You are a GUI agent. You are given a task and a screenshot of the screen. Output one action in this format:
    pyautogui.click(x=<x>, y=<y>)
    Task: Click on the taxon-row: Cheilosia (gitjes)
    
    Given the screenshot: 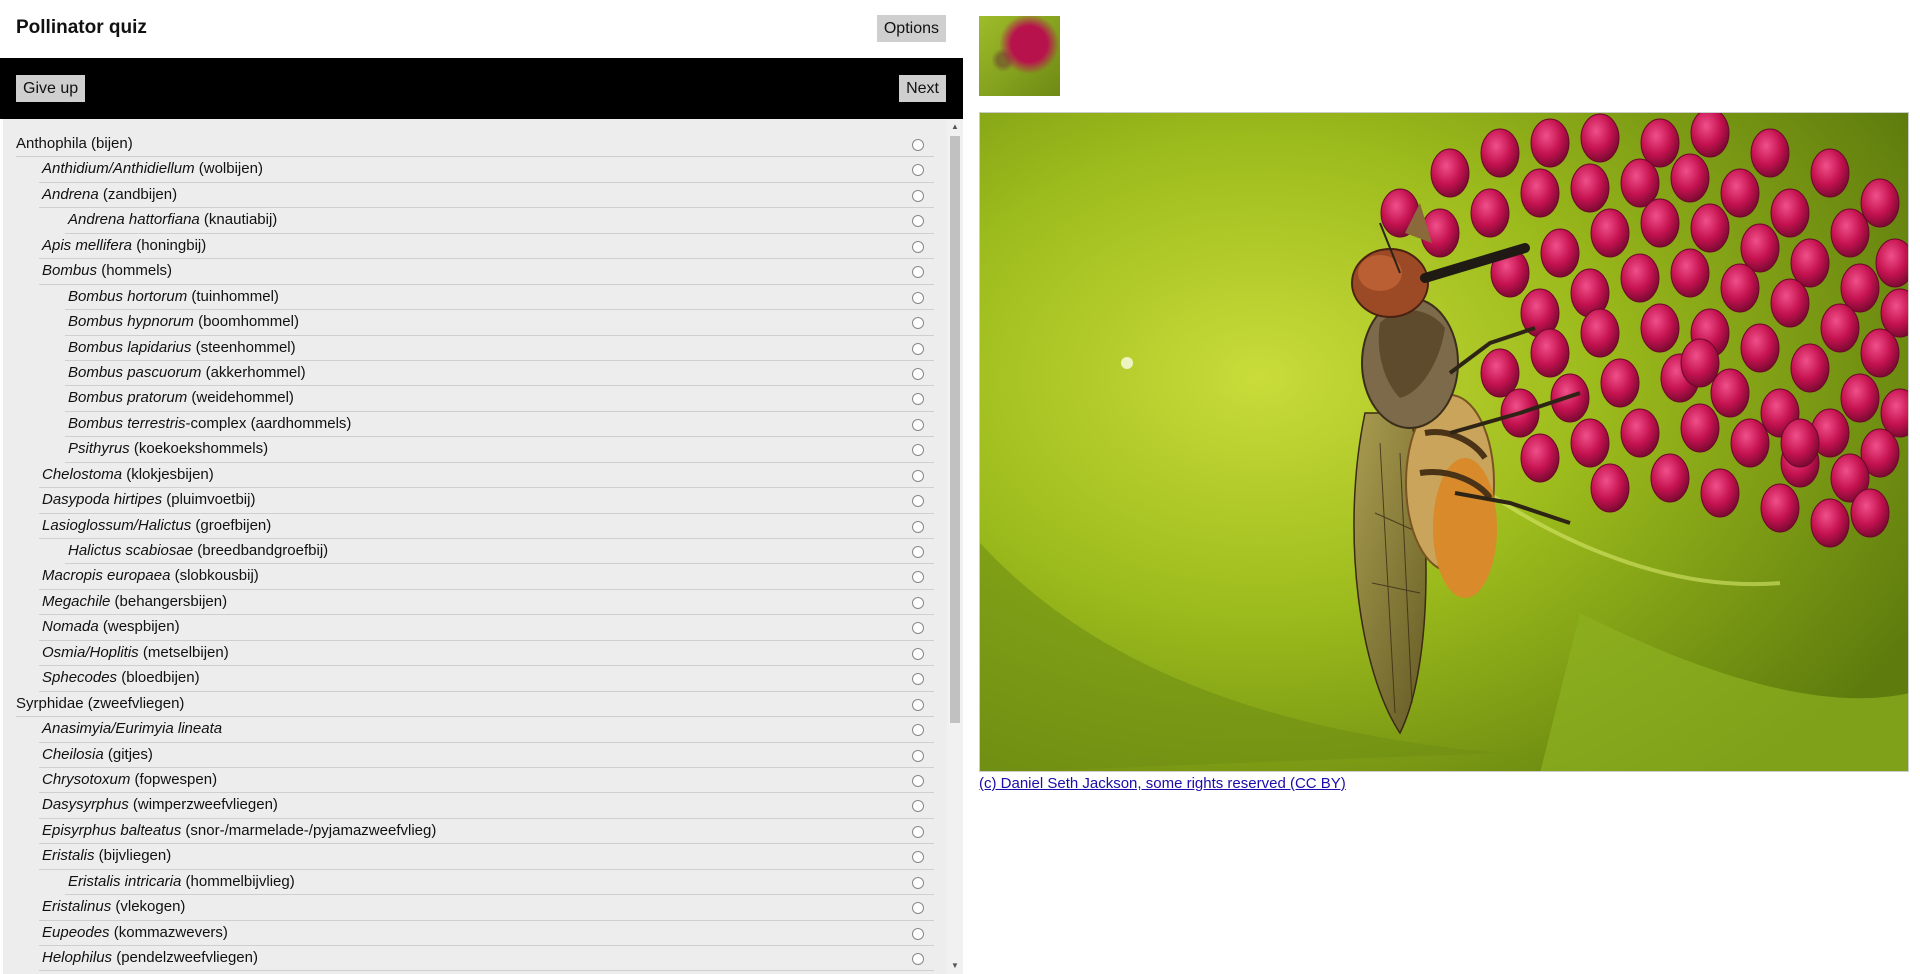 What is the action you would take?
    pyautogui.click(x=473, y=755)
    